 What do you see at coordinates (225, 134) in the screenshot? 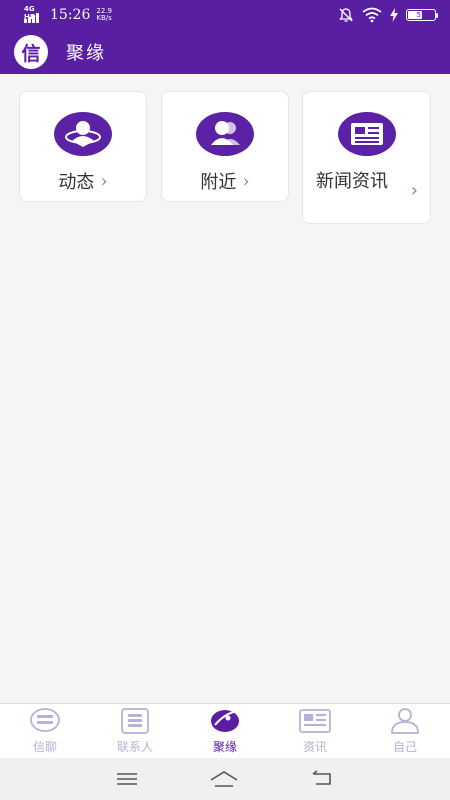
I see `nearby-people-icon` at bounding box center [225, 134].